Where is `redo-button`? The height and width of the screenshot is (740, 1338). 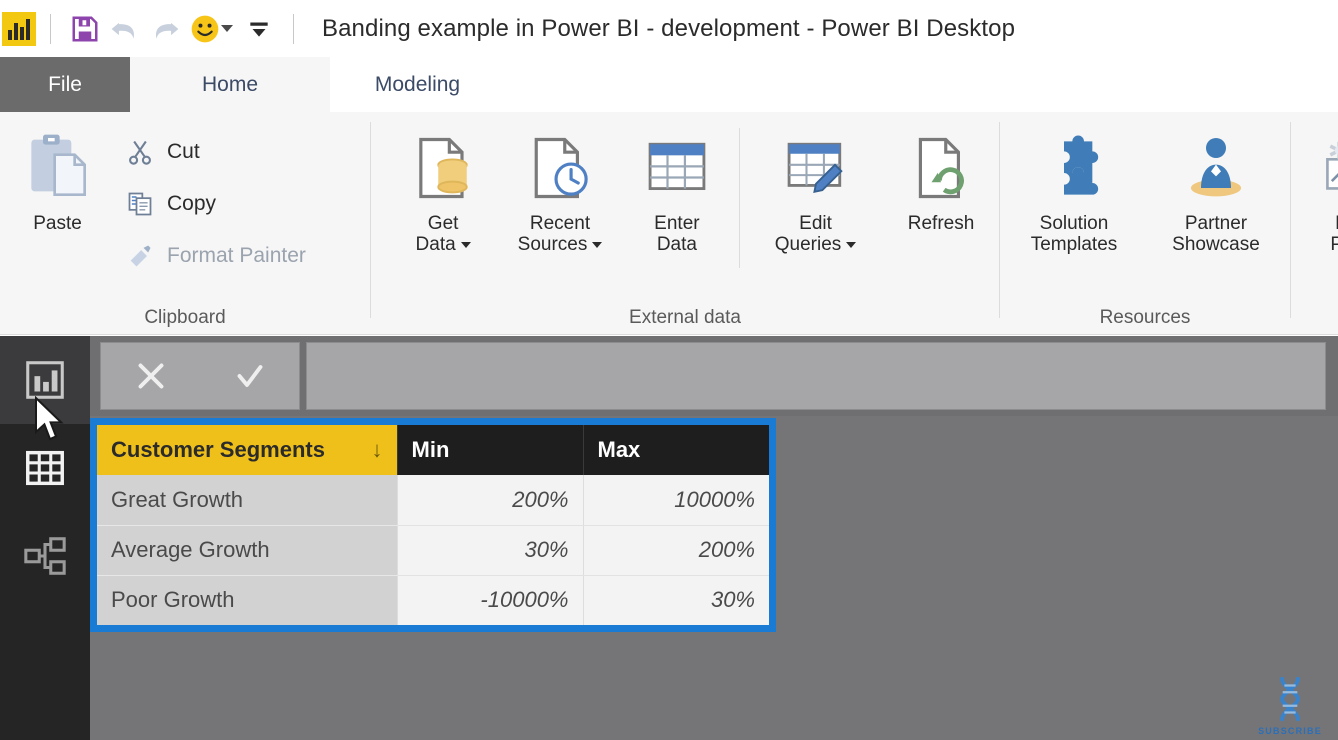 redo-button is located at coordinates (165, 29).